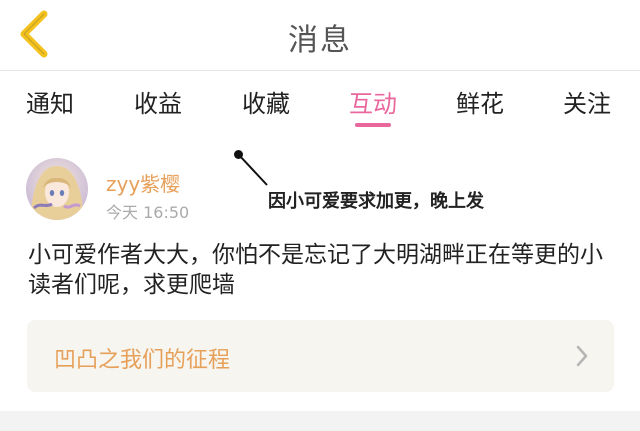  What do you see at coordinates (50, 101) in the screenshot?
I see `tab-notifications: 通知` at bounding box center [50, 101].